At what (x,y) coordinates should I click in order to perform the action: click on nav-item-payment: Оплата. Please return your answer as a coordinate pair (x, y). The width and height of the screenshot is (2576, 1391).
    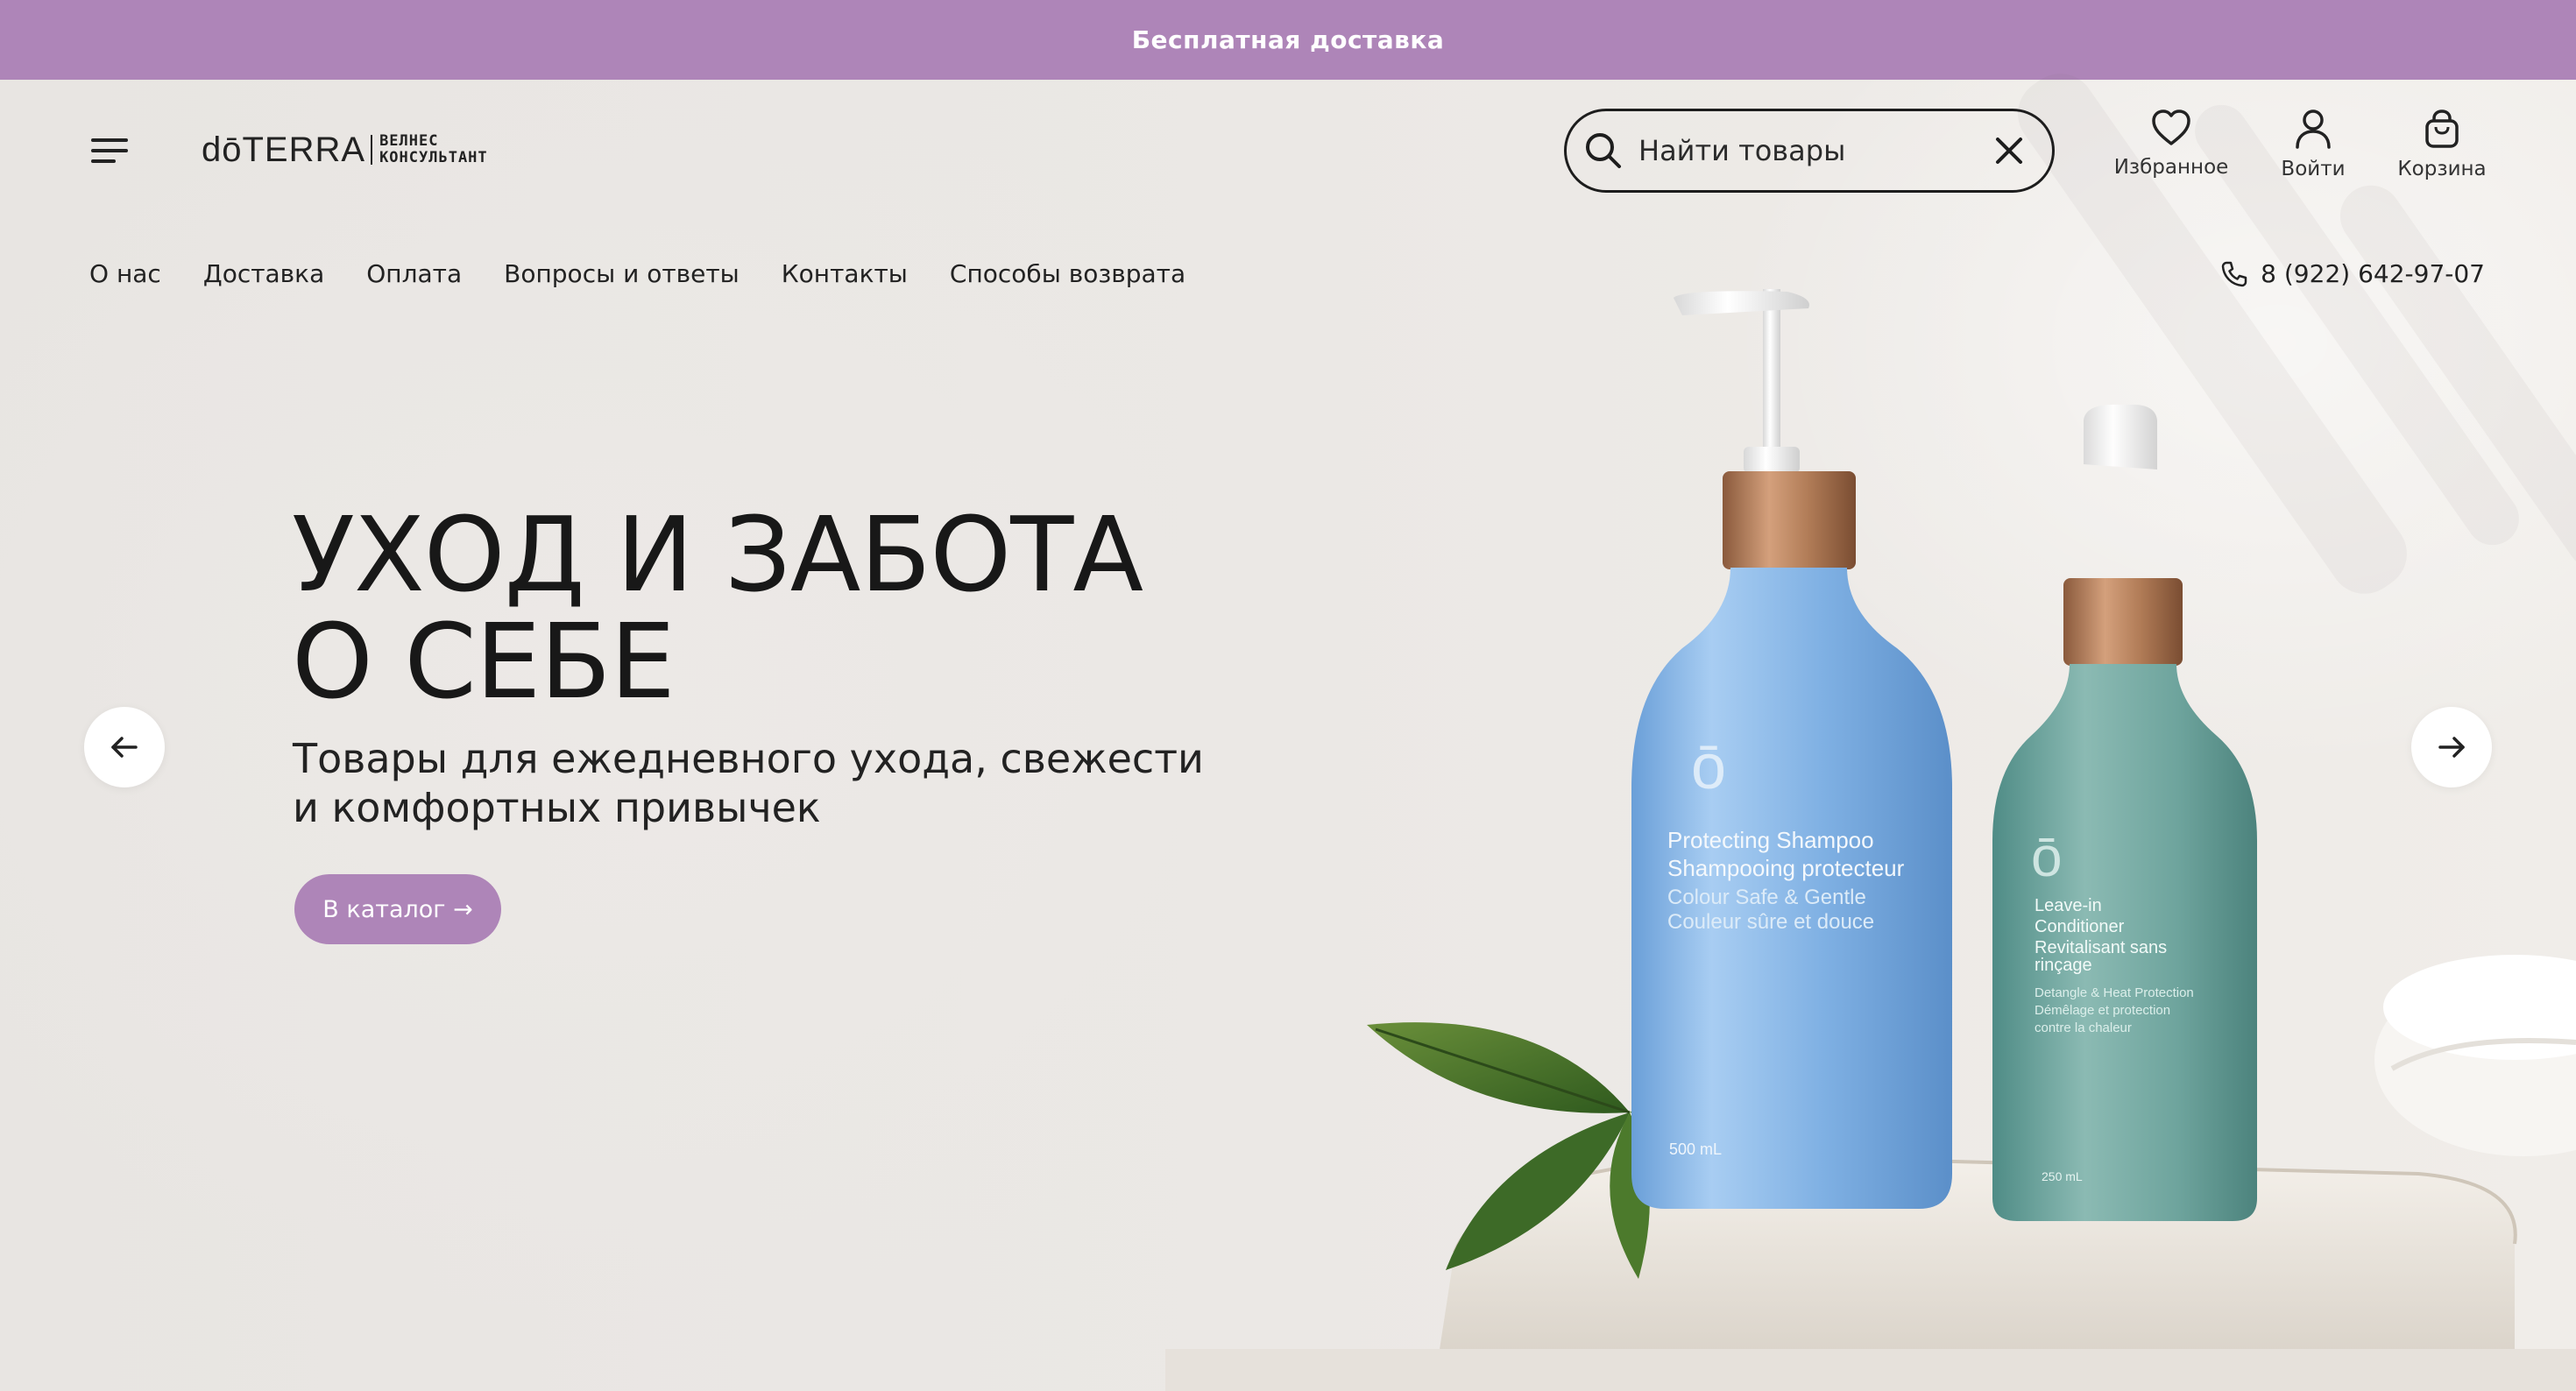
    Looking at the image, I should click on (414, 273).